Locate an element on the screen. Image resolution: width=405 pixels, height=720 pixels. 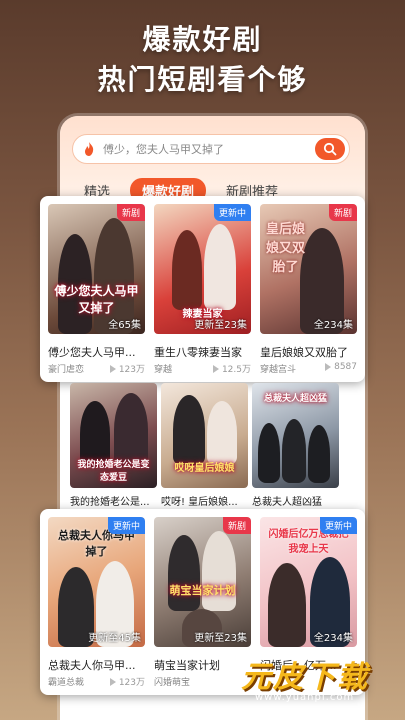
headline-line2: 热门短剧看个够 is located at coordinates (202, 79).